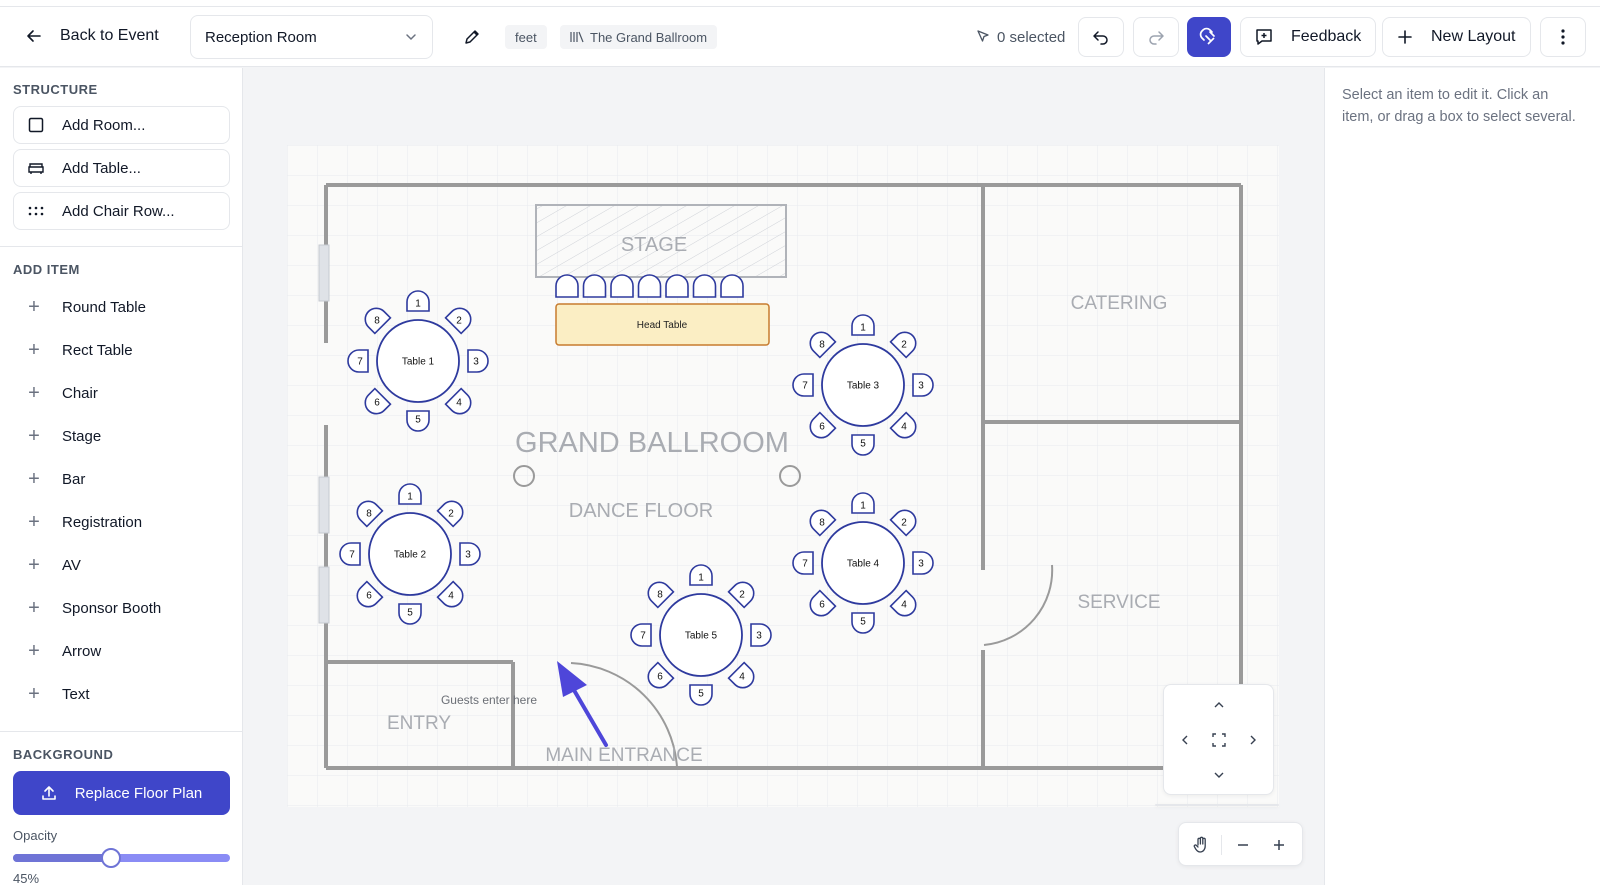 The height and width of the screenshot is (885, 1600). Describe the element at coordinates (112, 608) in the screenshot. I see `add-item-label: Sponsor Booth` at that location.